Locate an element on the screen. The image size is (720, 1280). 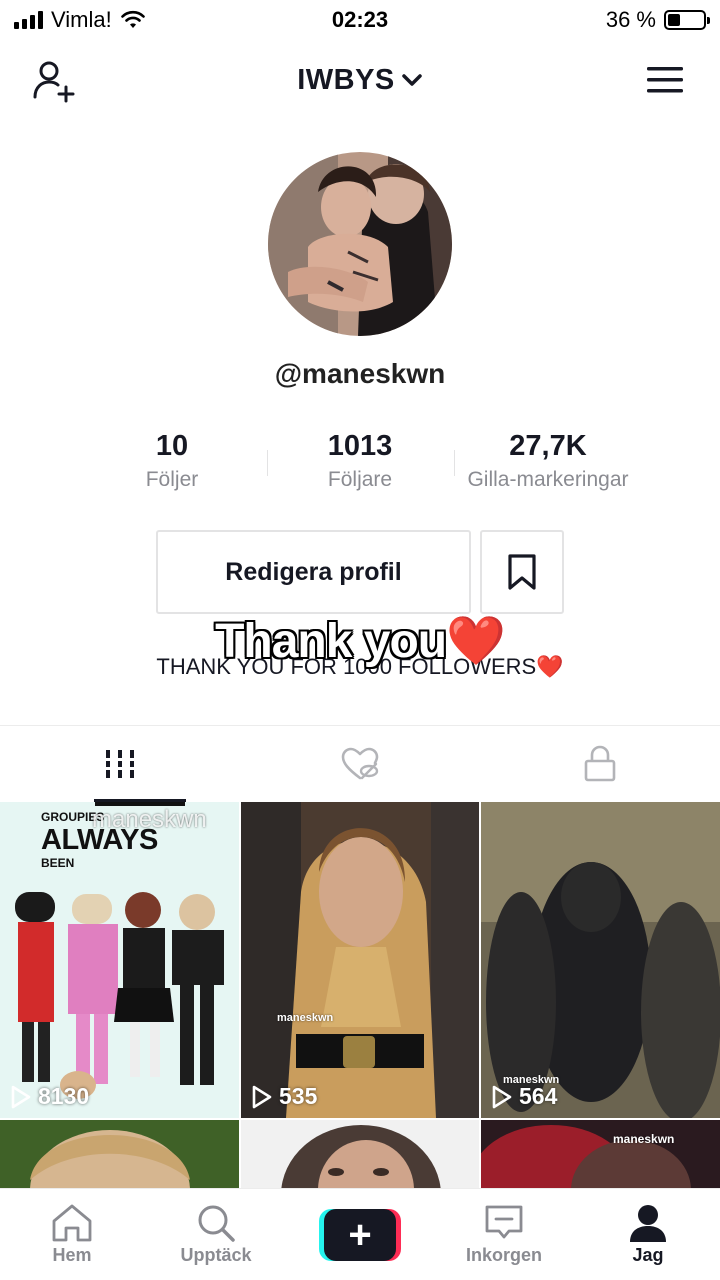
nav-create: + is located at coordinates (360, 1234).